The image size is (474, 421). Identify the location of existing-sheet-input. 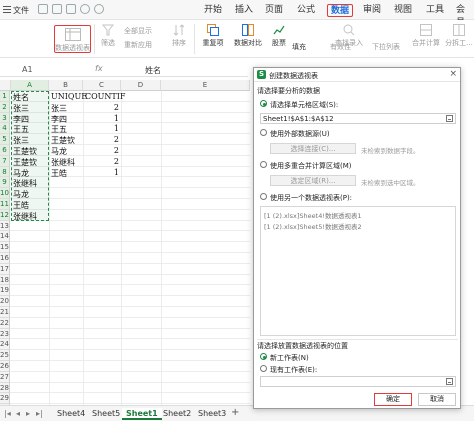
(358, 381).